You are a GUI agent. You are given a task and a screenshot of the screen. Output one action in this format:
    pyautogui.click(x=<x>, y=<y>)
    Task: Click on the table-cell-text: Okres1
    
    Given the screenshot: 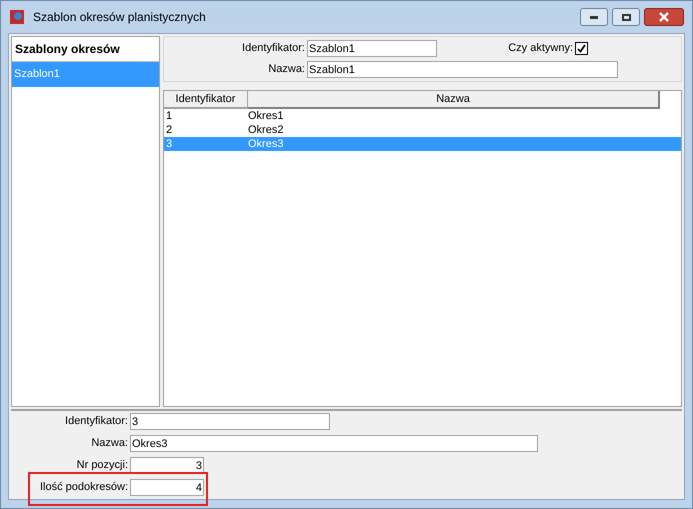 What is the action you would take?
    pyautogui.click(x=266, y=116)
    